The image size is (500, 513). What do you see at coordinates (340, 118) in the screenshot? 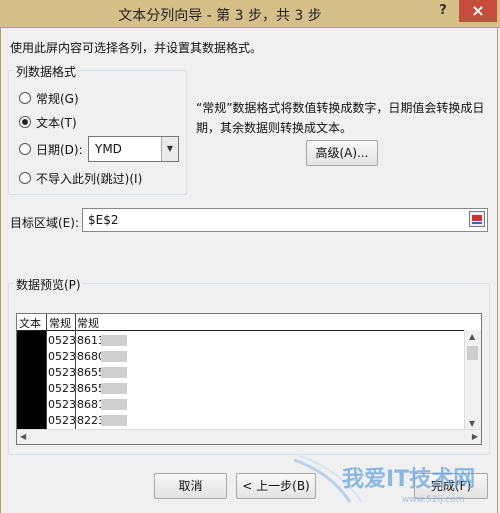
I see `format-description: “常规”数据格式将数值转换成数字，日期值会转换成日期，其余数据则转换成文本。` at bounding box center [340, 118].